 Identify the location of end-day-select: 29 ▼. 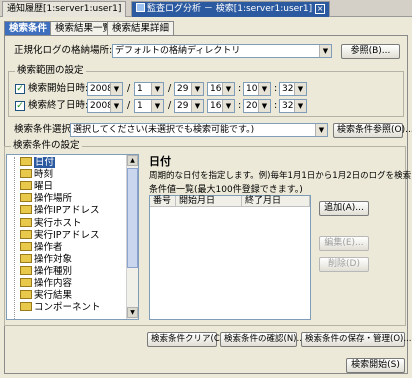
(189, 106).